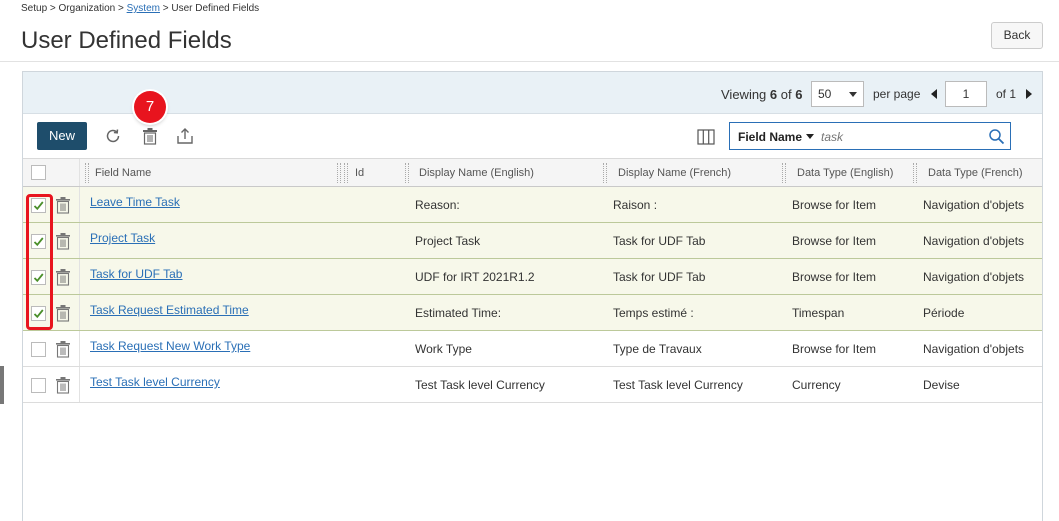 The width and height of the screenshot is (1059, 521). Describe the element at coordinates (143, 8) in the screenshot. I see `breadcrumb-link-system: System` at that location.